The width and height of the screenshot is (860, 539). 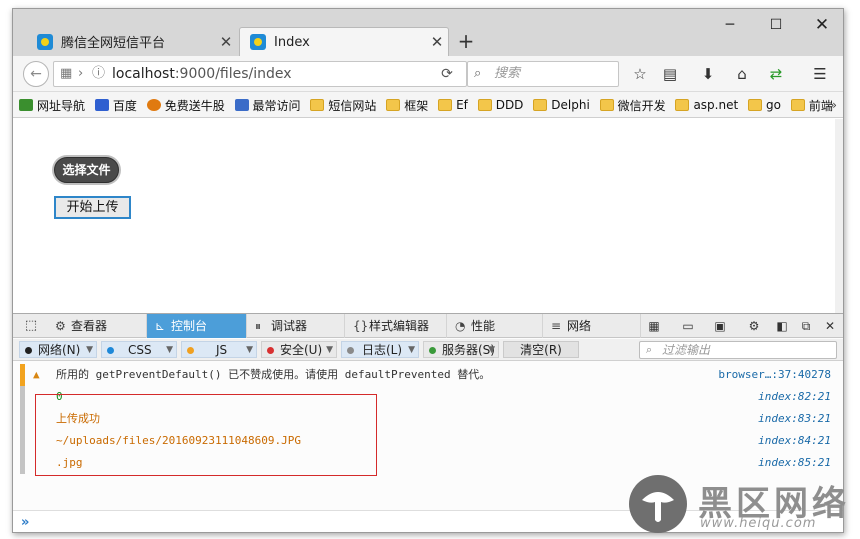 I want to click on filter-label: 日志(L), so click(x=382, y=350).